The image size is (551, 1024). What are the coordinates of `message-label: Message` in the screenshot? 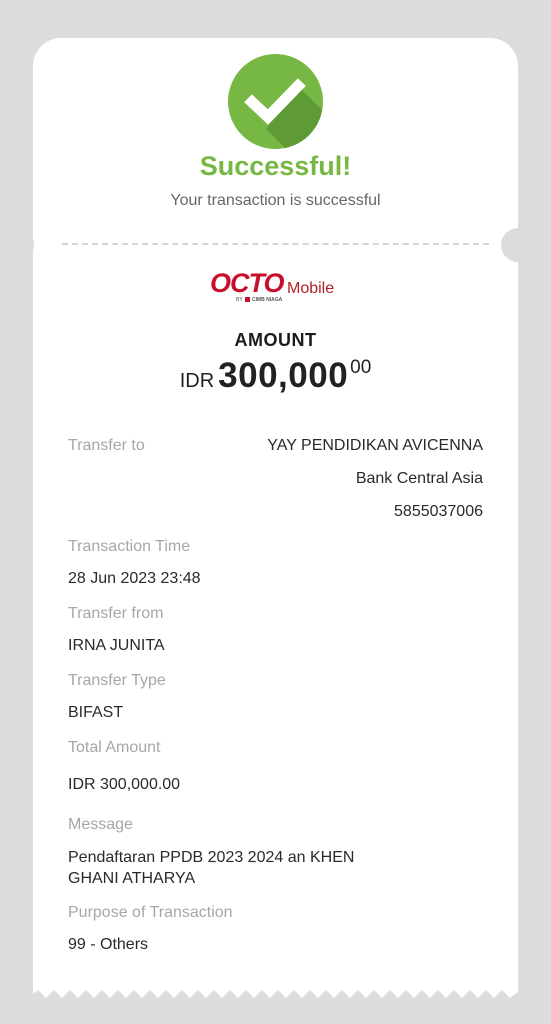 It's located at (100, 824).